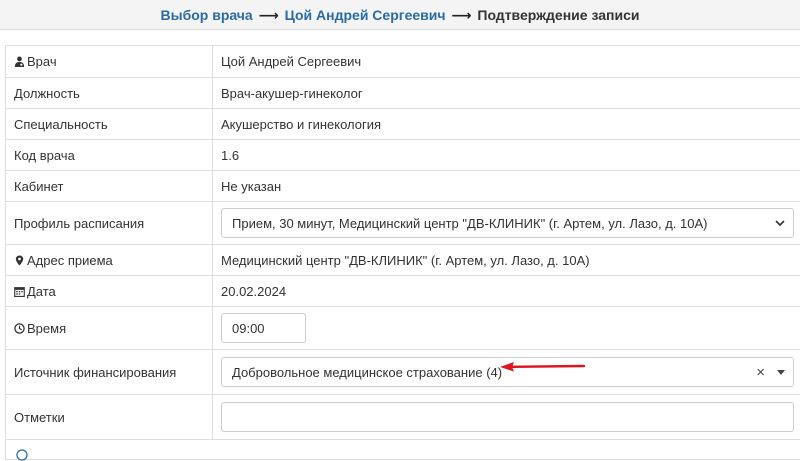  Describe the element at coordinates (109, 124) in the screenshot. I see `specialty-label: Специальность` at that location.